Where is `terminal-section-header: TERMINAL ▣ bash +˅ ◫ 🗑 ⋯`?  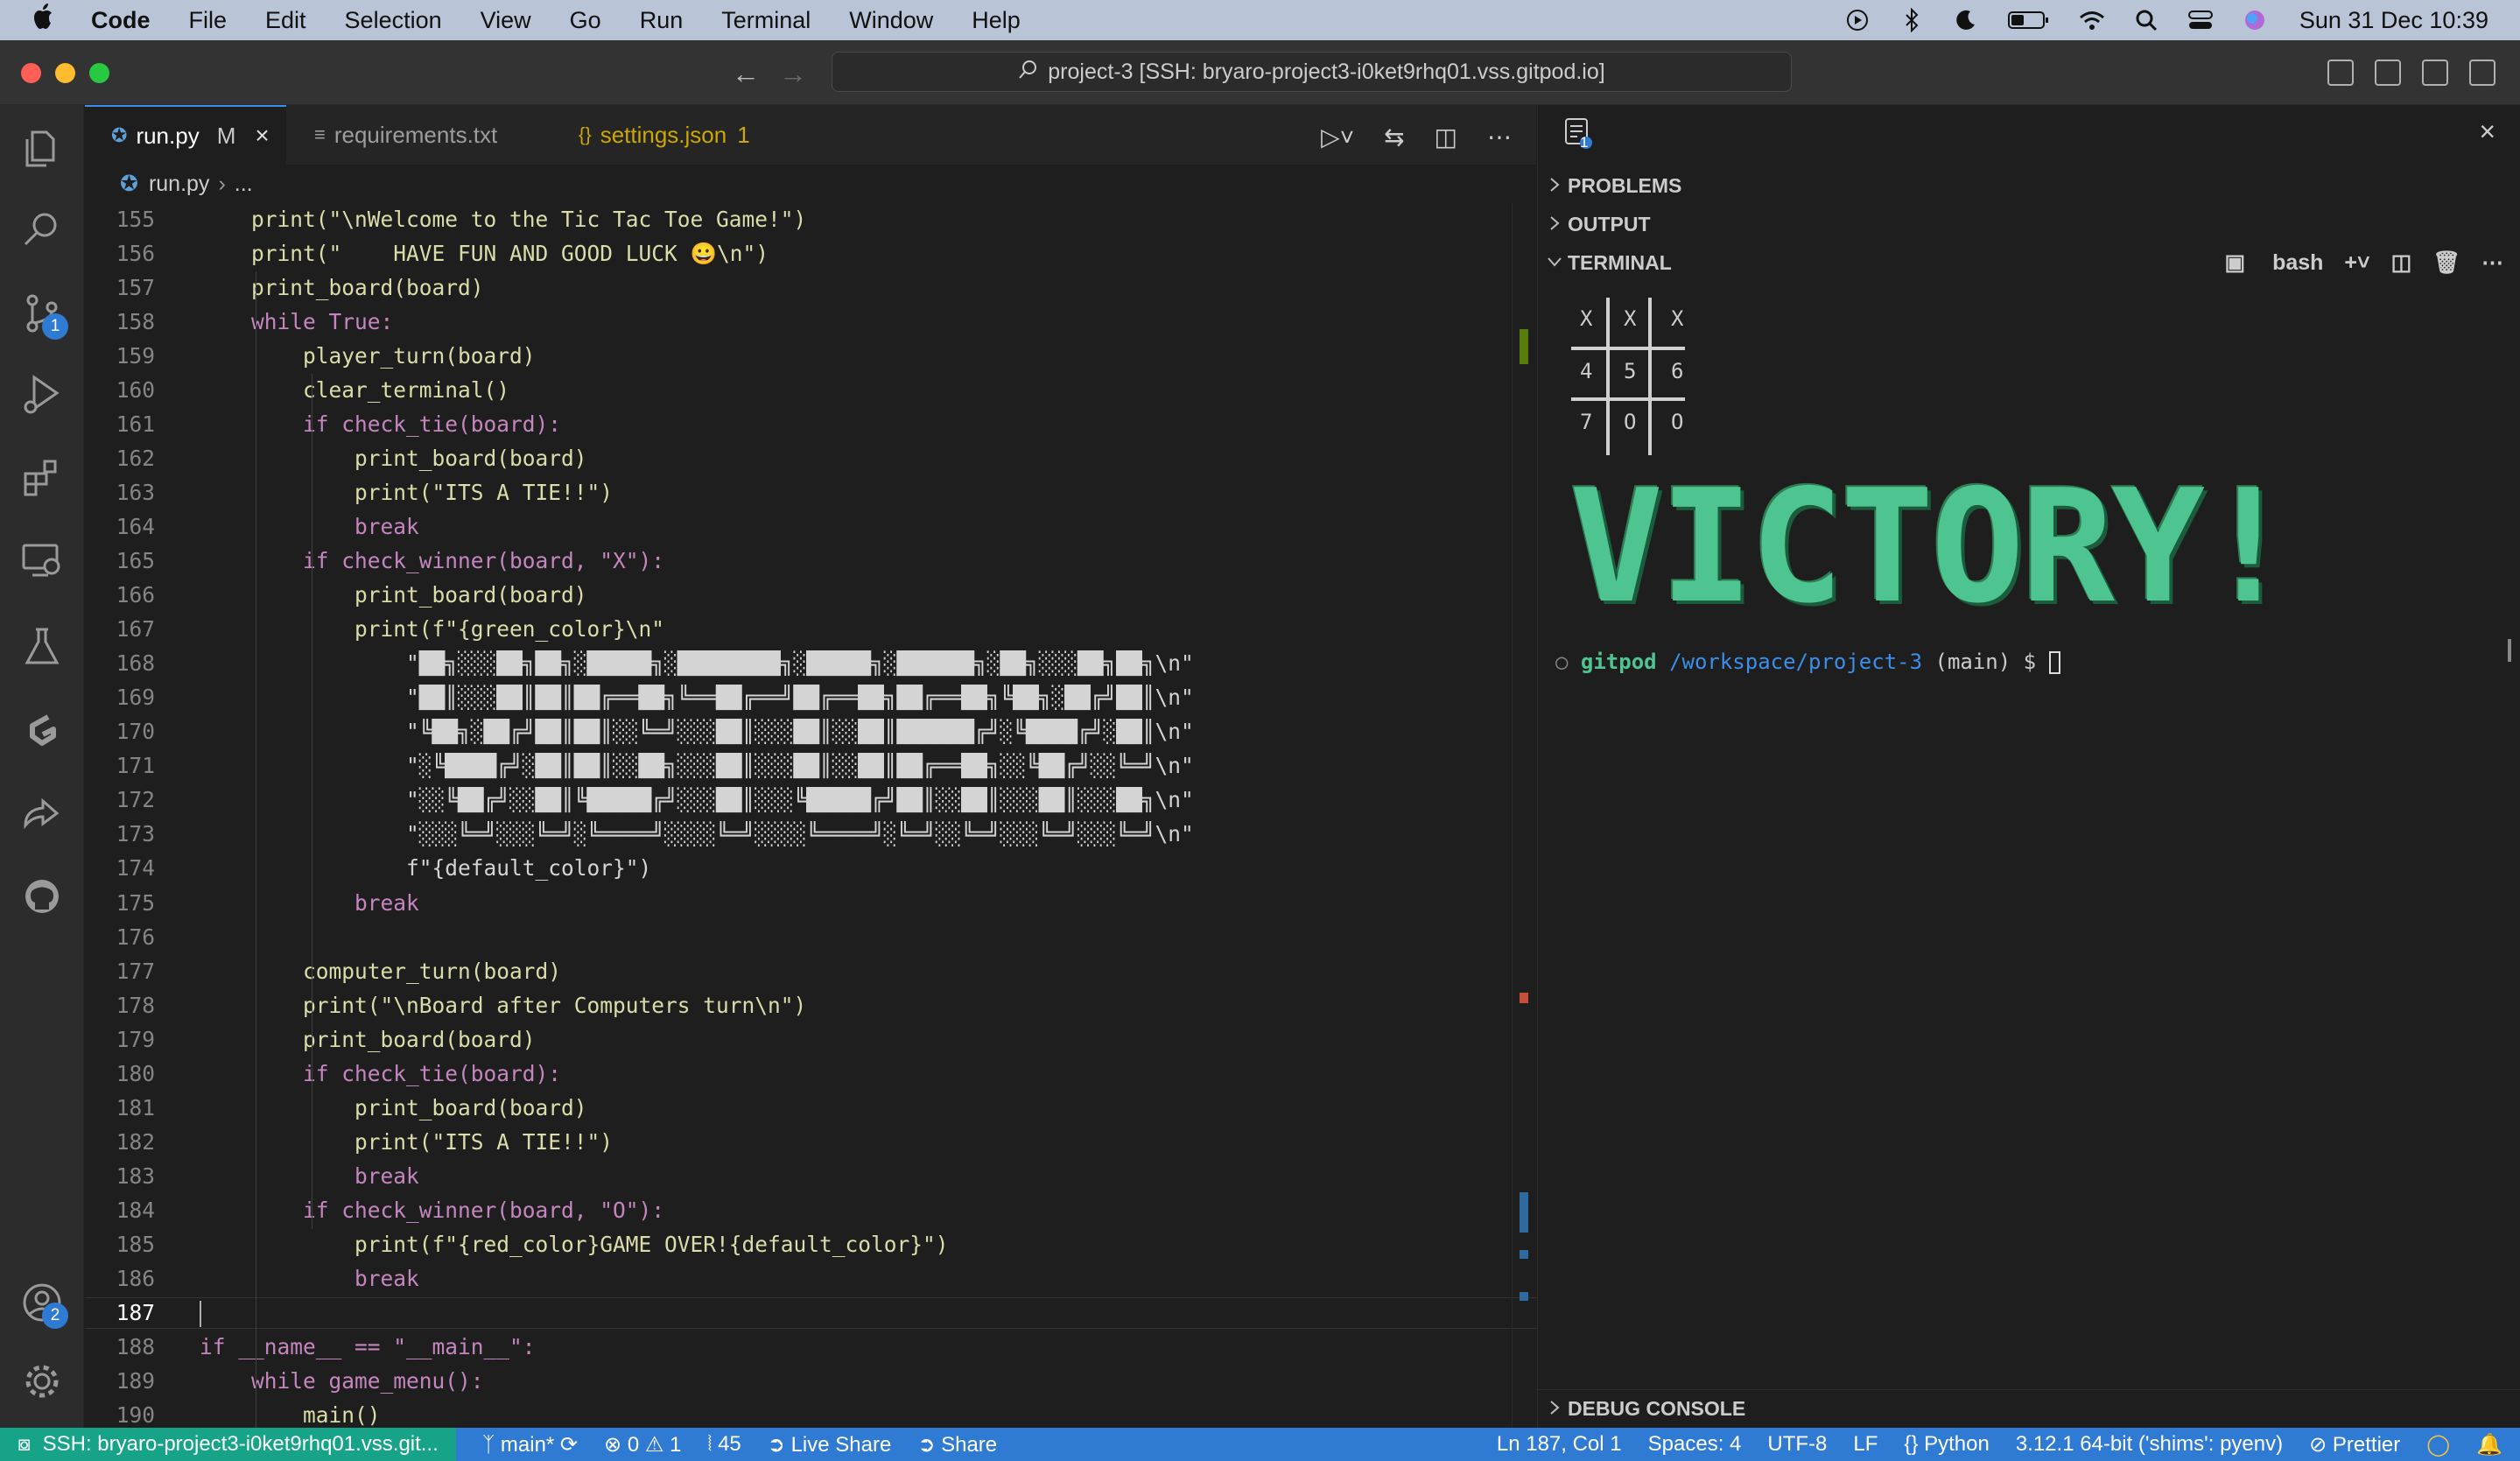 terminal-section-header: TERMINAL ▣ bash +˅ ◫ 🗑 ⋯ is located at coordinates (2029, 262).